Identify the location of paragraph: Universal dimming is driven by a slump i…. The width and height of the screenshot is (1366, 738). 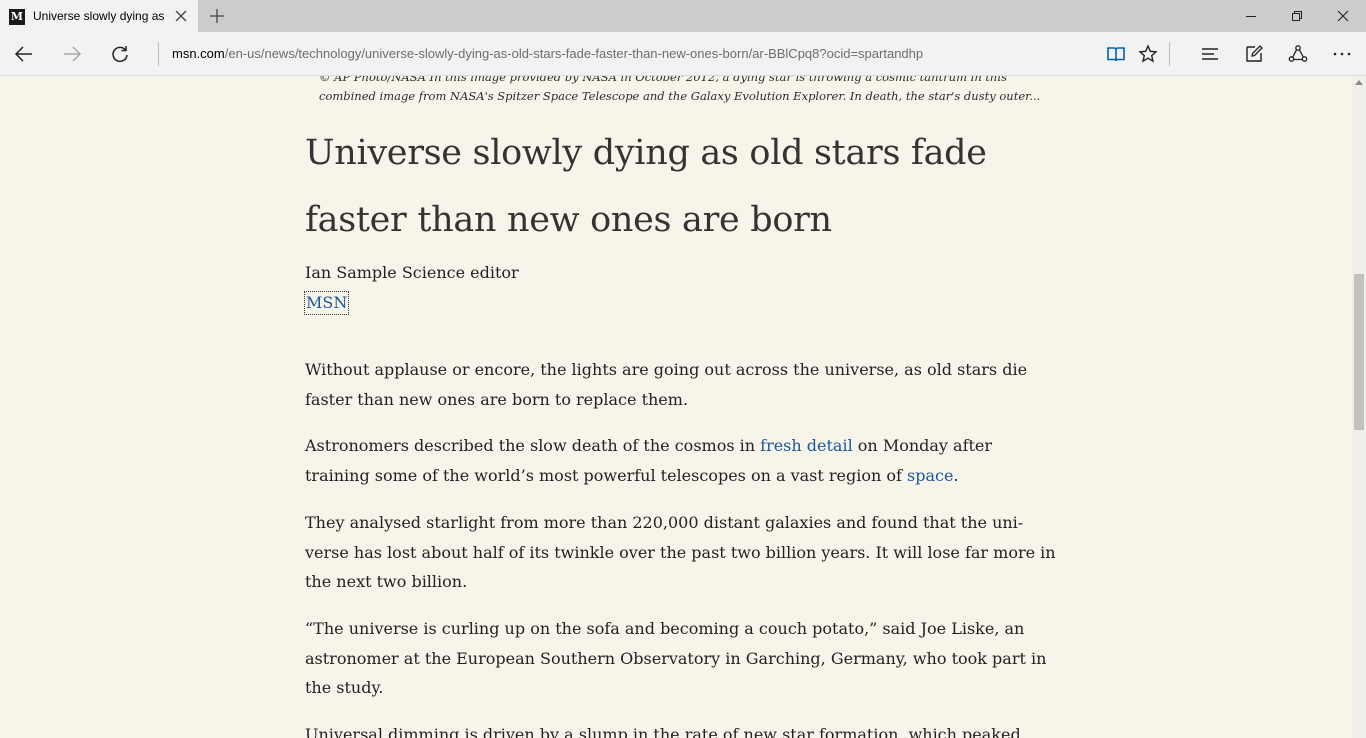
(663, 731).